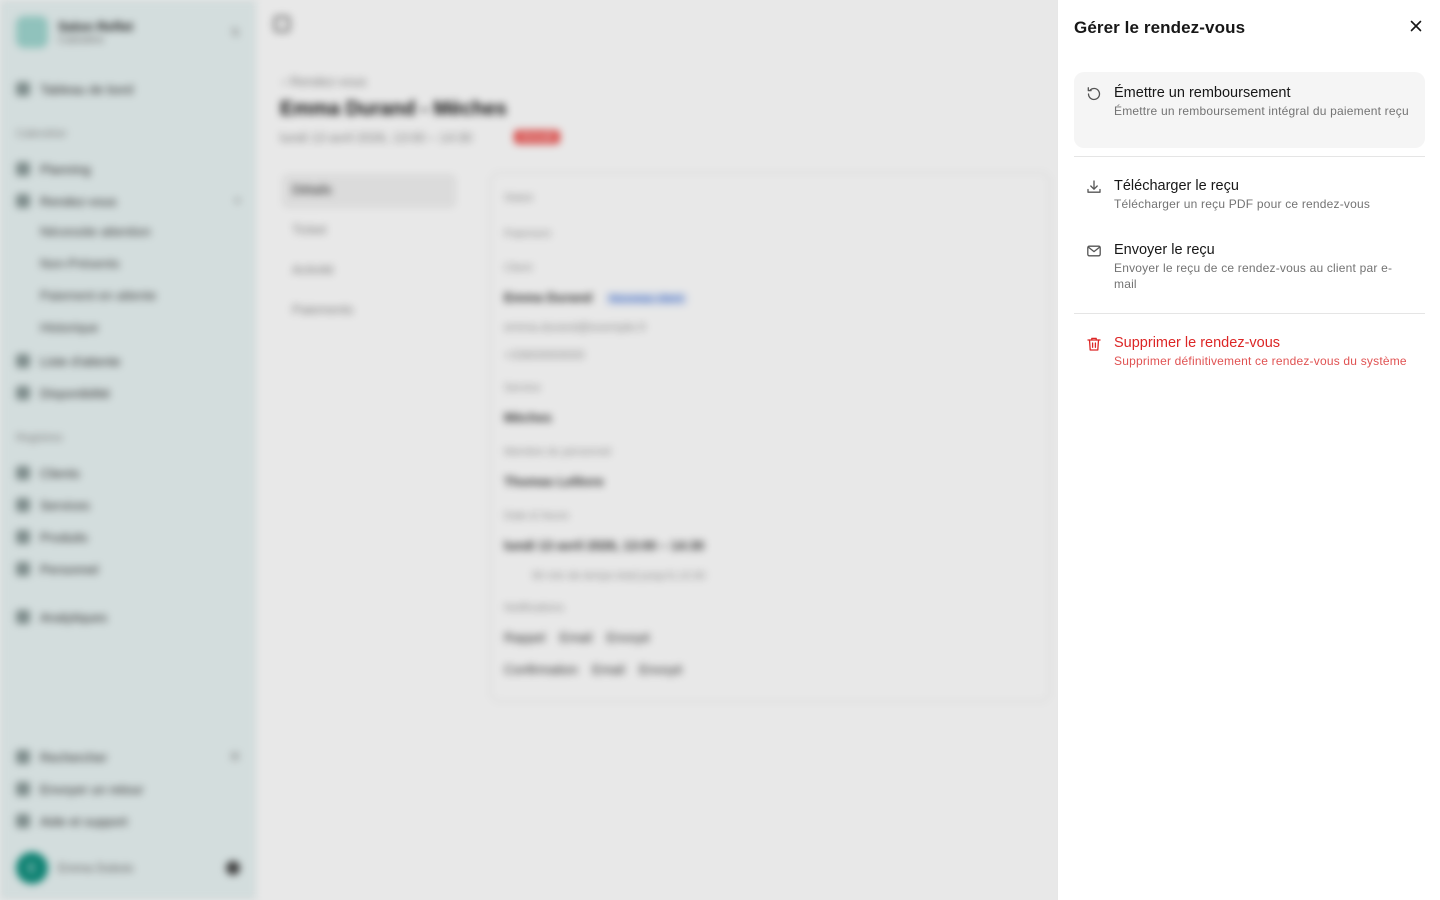  Describe the element at coordinates (1160, 27) in the screenshot. I see `panel-title: Gérer le rendez-vous` at that location.